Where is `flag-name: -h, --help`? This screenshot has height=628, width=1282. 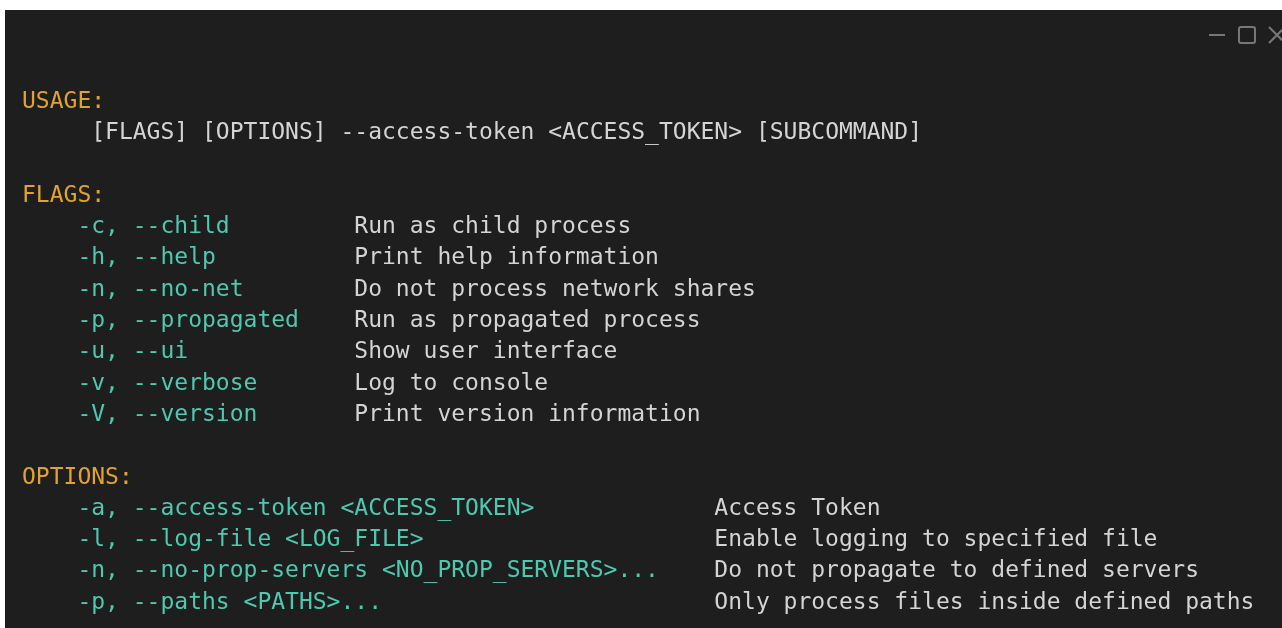
flag-name: -h, --help is located at coordinates (146, 256).